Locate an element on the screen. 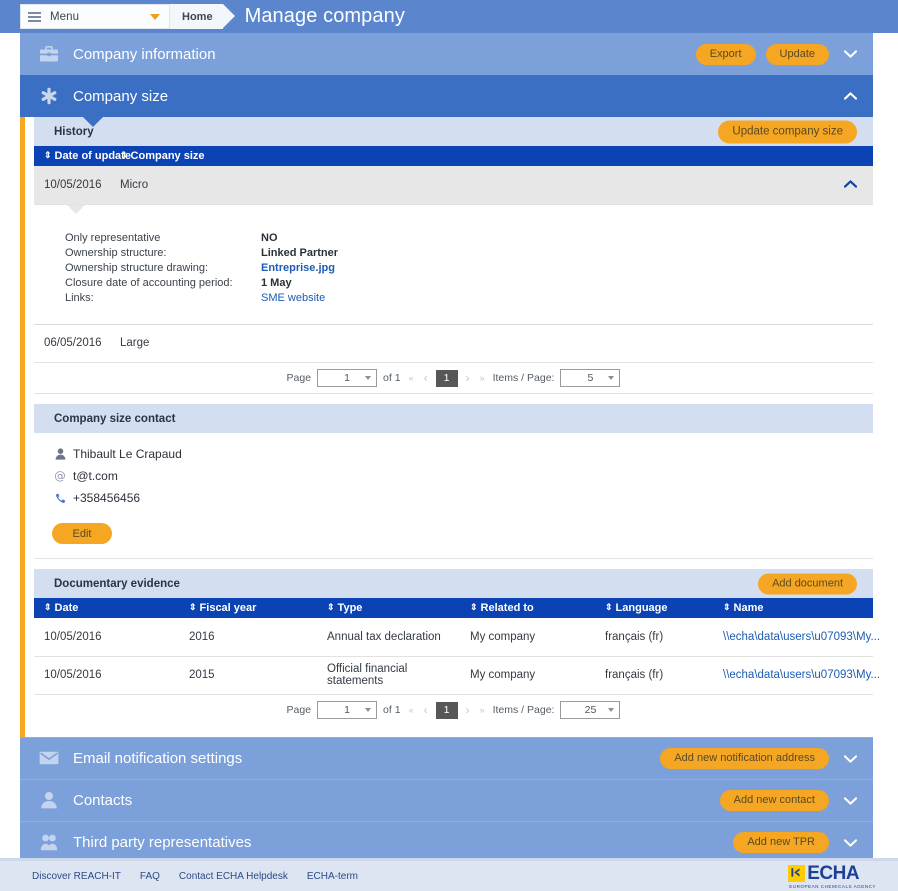 The height and width of the screenshot is (891, 898). detail-key: Ownership structure: is located at coordinates (116, 252).